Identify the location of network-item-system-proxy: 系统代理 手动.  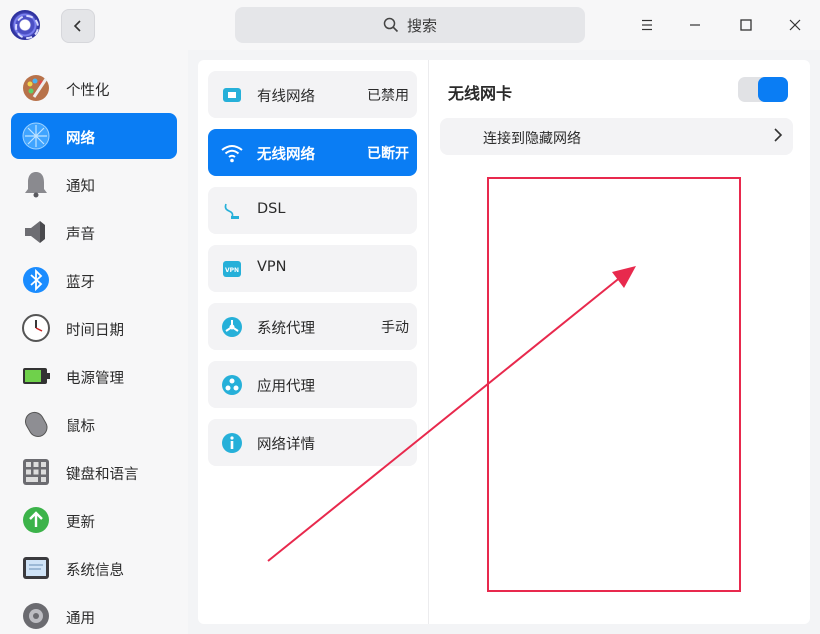
(312, 326).